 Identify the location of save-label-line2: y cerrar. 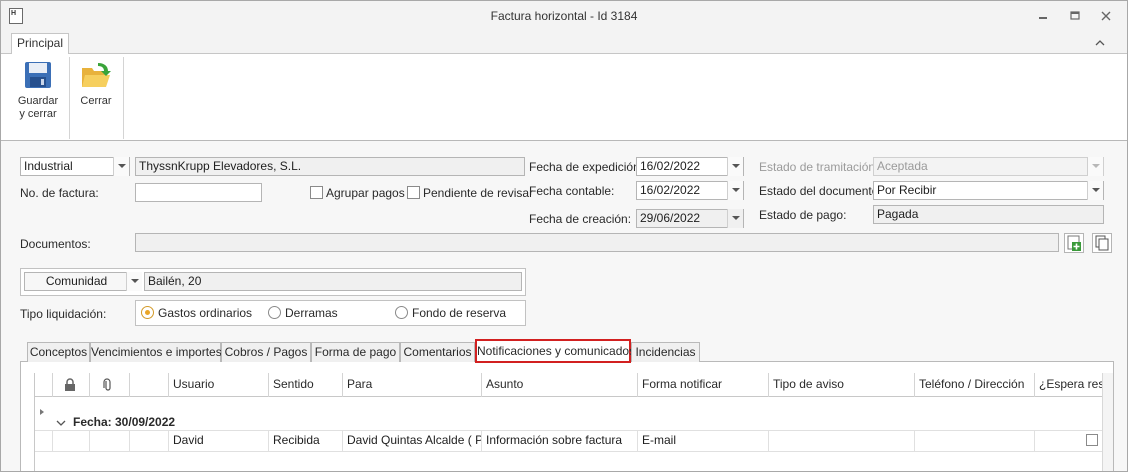
(38, 114).